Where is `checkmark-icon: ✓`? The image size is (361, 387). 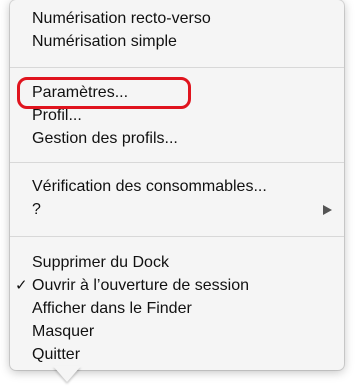
checkmark-icon: ✓ is located at coordinates (21, 285).